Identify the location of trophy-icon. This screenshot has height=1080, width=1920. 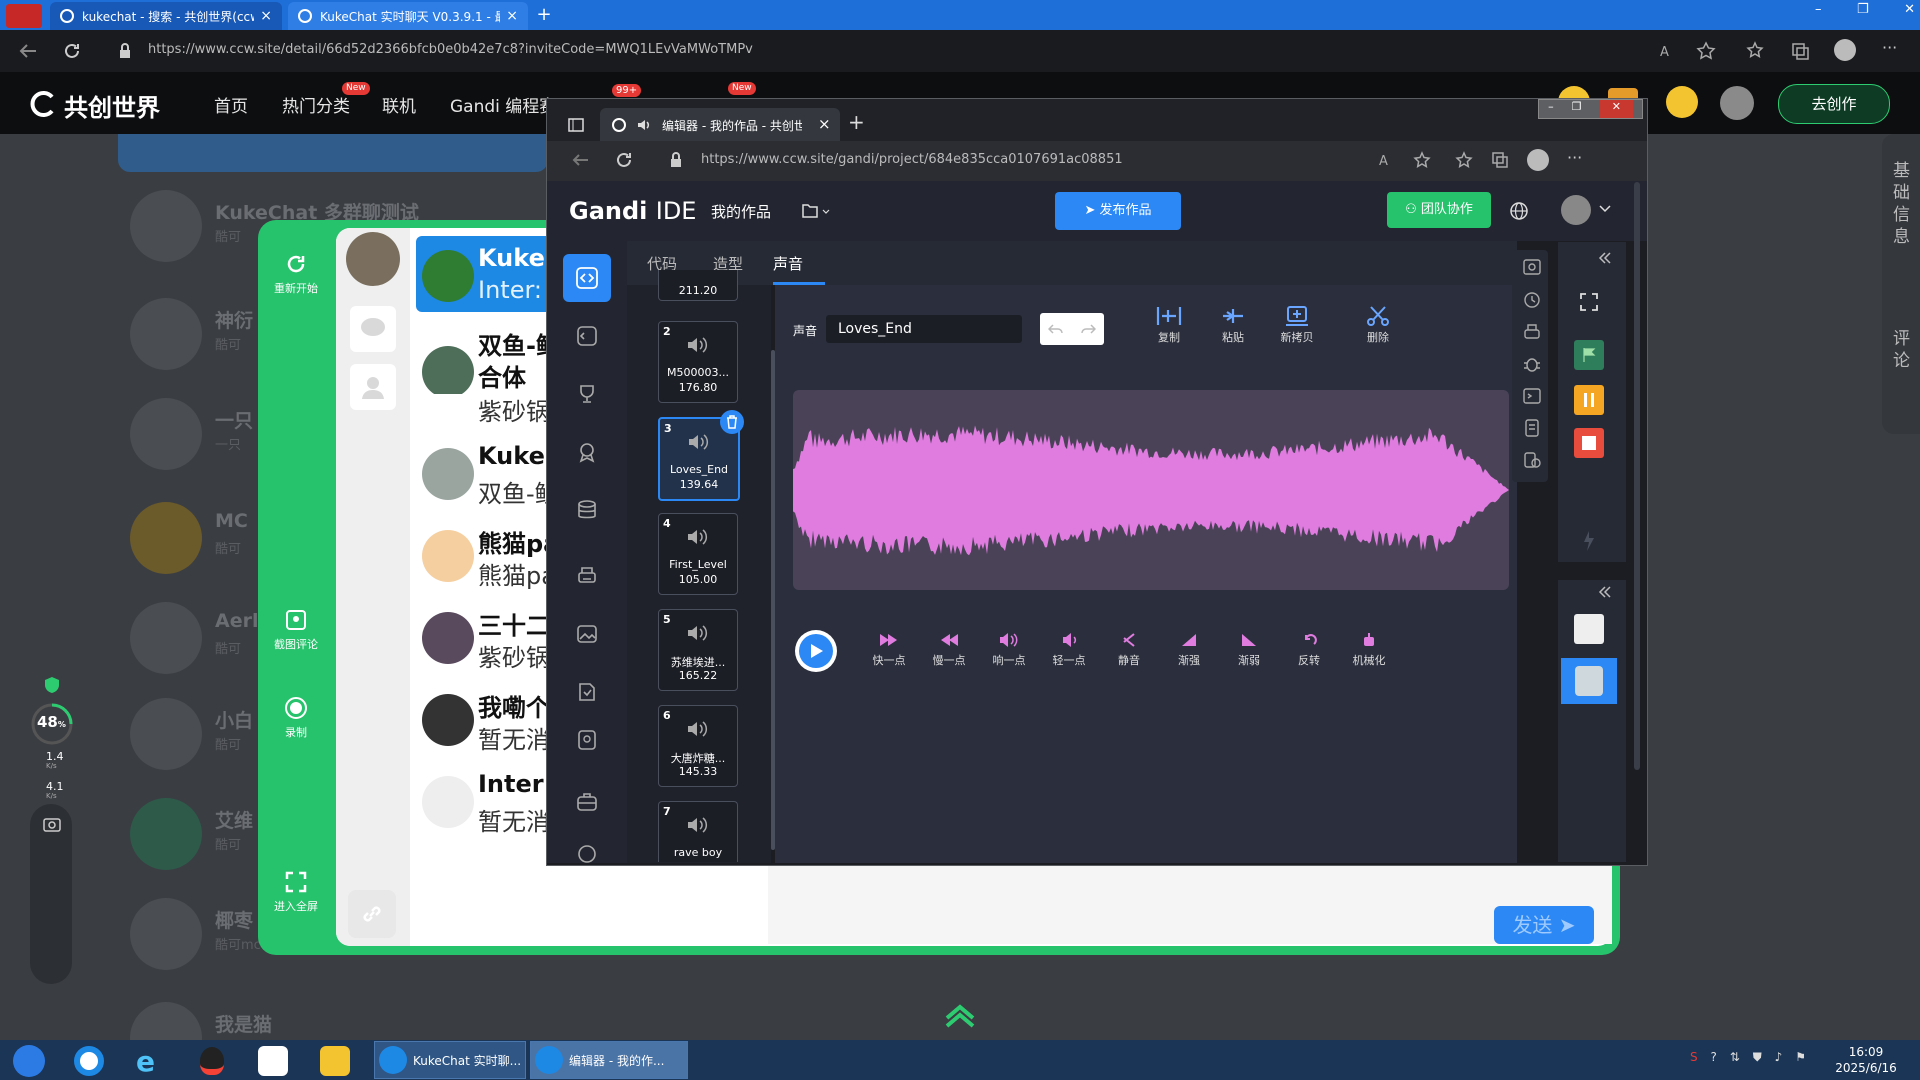
(589, 396).